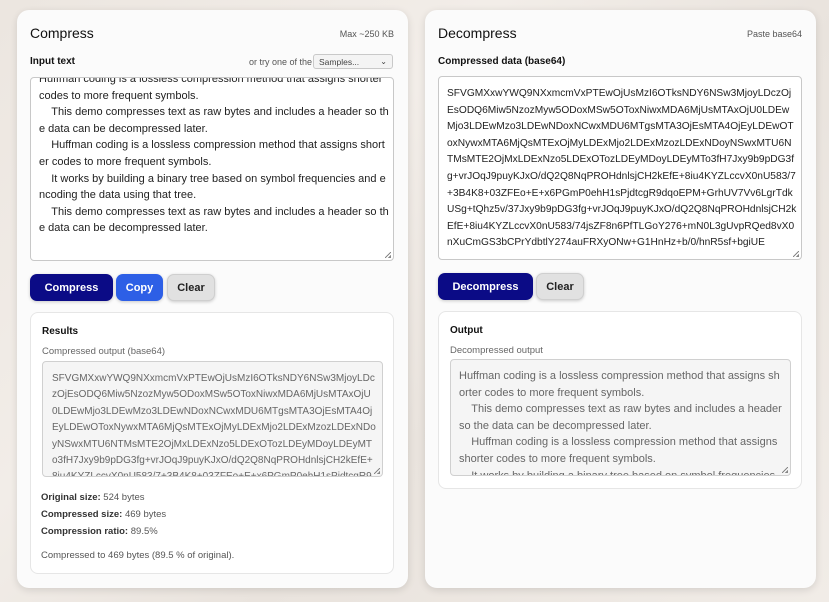 Image resolution: width=829 pixels, height=602 pixels. Describe the element at coordinates (560, 286) in the screenshot. I see `decompress-clear-button: Clear` at that location.